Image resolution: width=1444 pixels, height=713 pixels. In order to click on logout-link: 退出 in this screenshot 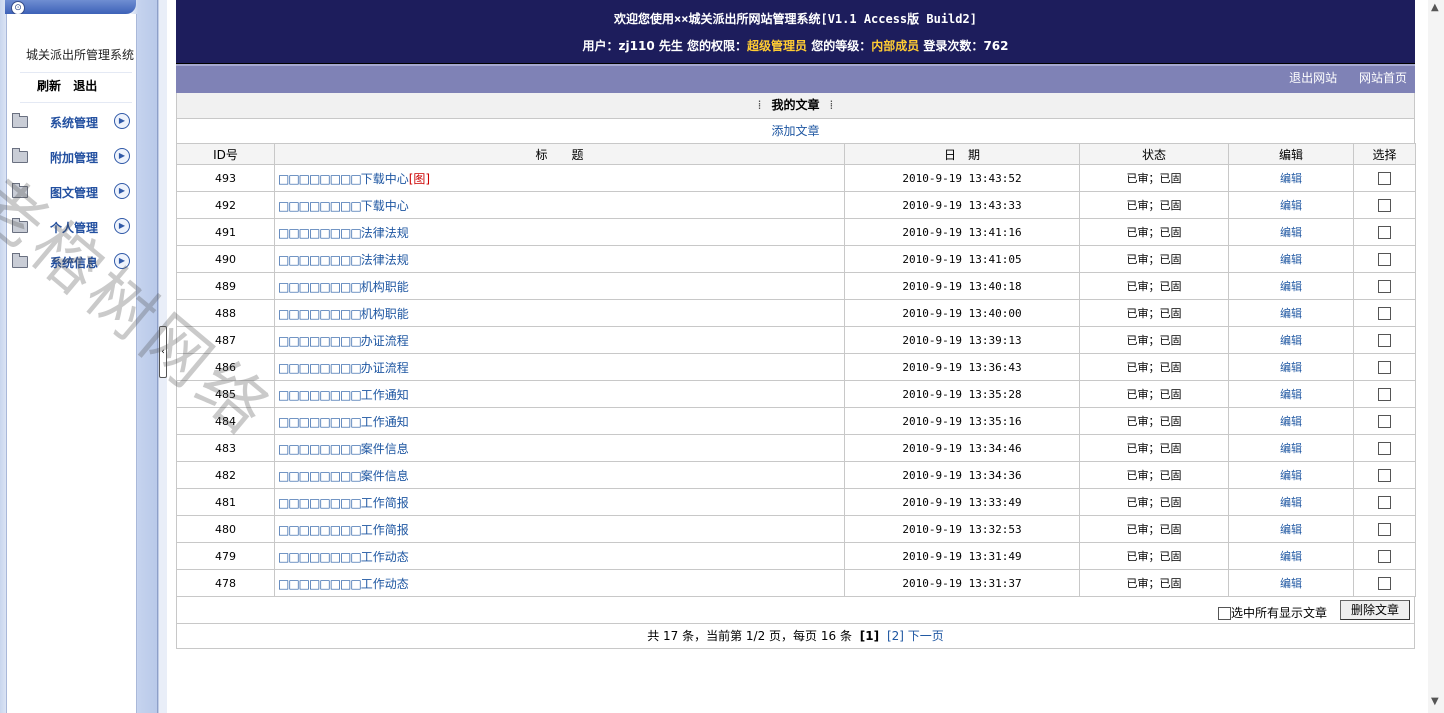, I will do `click(85, 86)`.